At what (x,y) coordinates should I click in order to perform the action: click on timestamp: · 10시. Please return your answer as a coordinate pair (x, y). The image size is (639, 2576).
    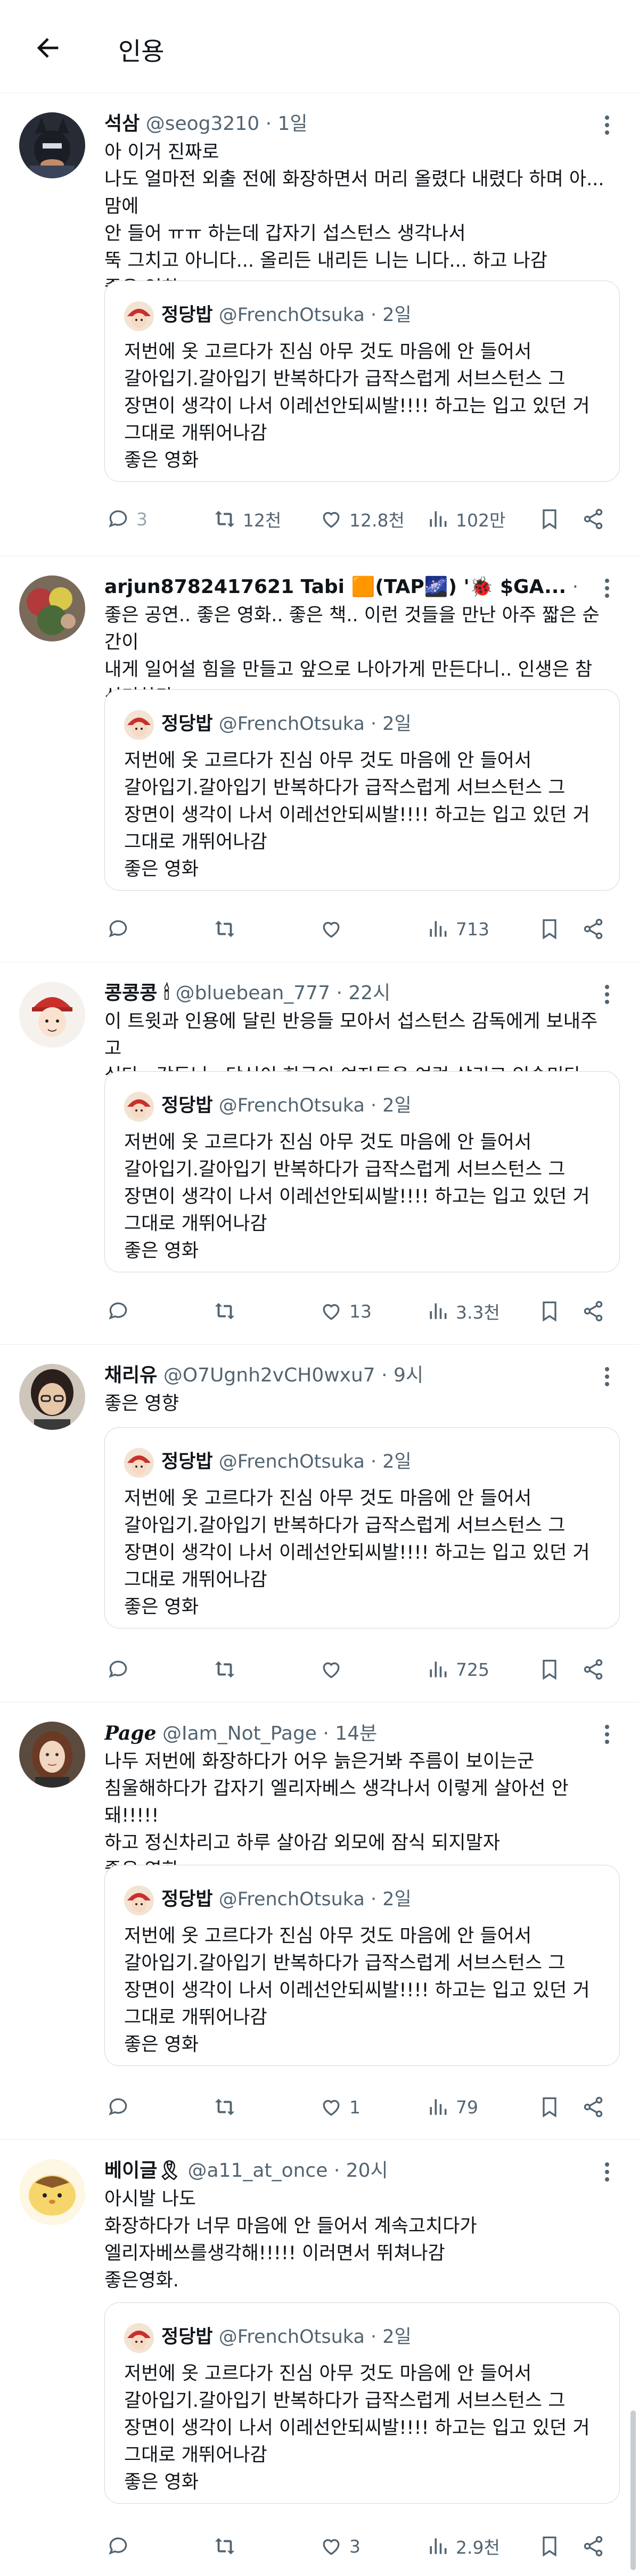
    Looking at the image, I should click on (578, 587).